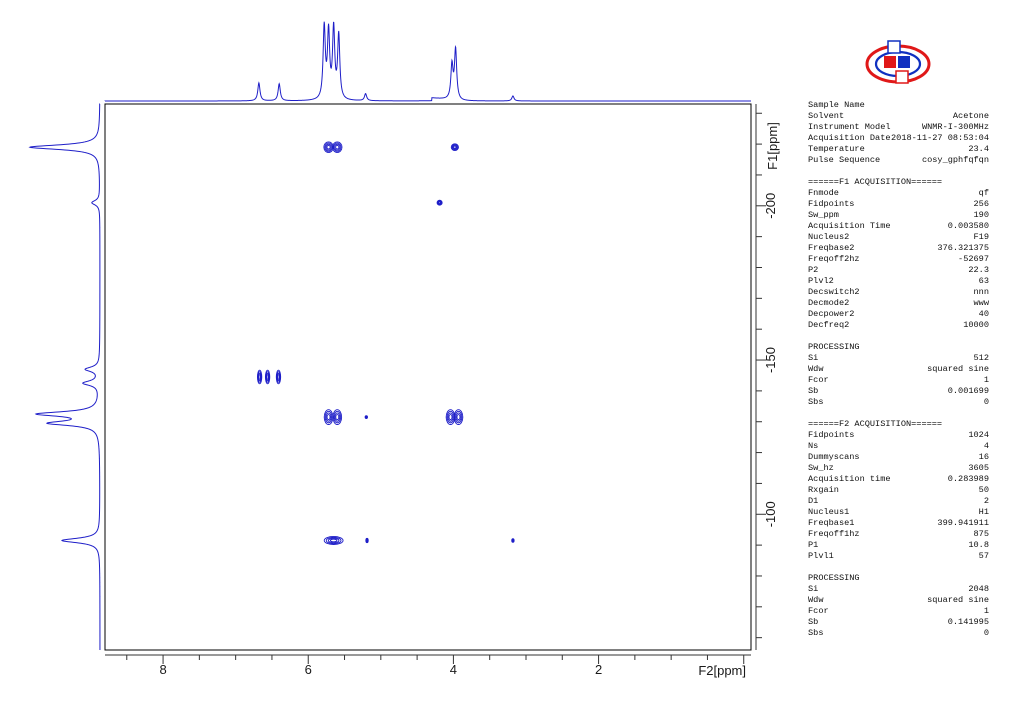  Describe the element at coordinates (898, 545) in the screenshot. I see `parameter-row: P1 10.8` at that location.